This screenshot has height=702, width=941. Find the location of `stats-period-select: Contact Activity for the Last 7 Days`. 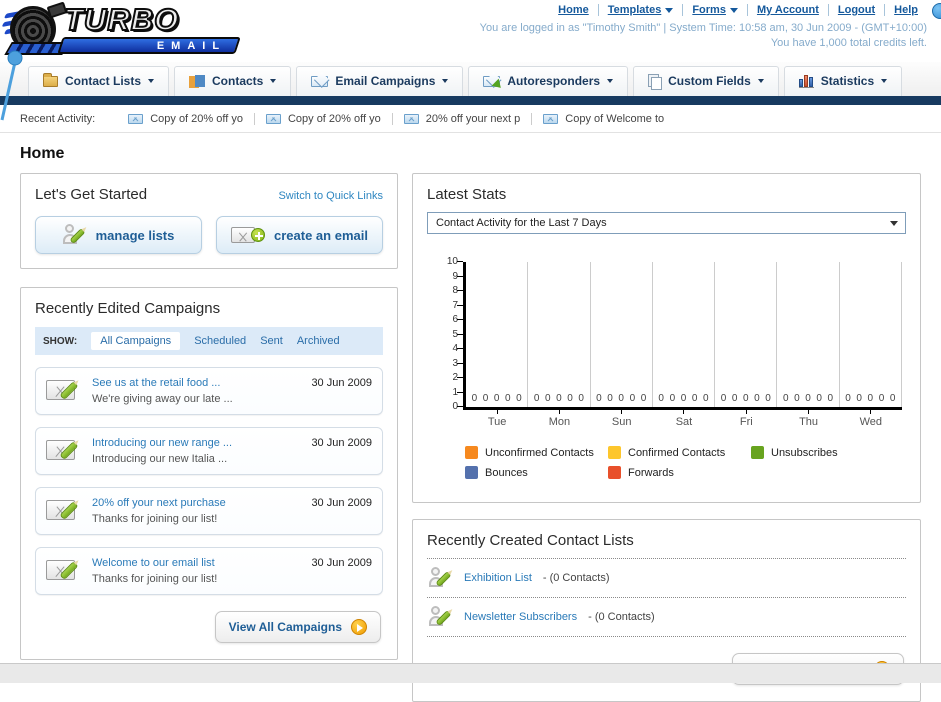

stats-period-select: Contact Activity for the Last 7 Days is located at coordinates (666, 223).